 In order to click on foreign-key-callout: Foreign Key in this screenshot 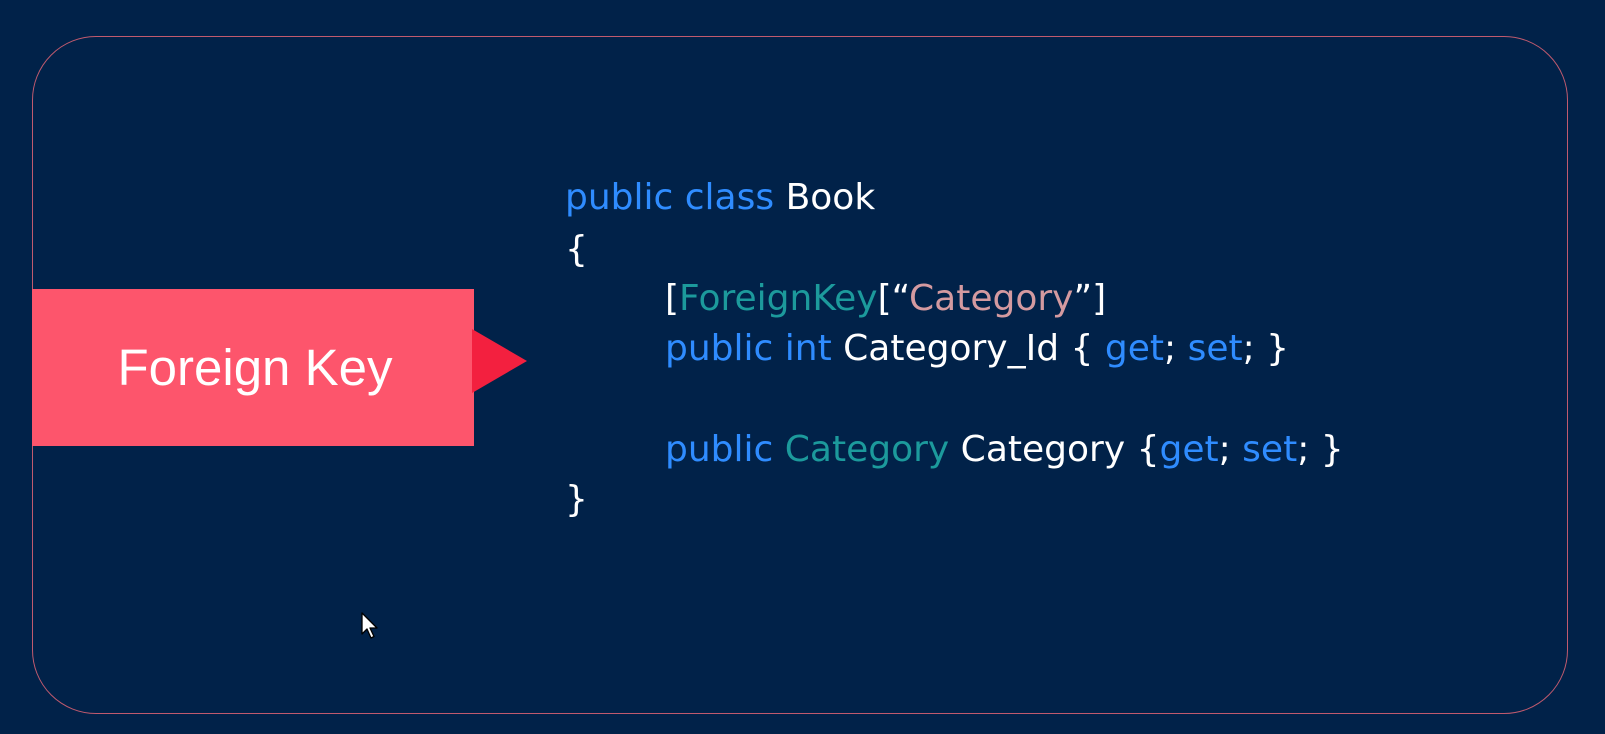, I will do `click(253, 367)`.